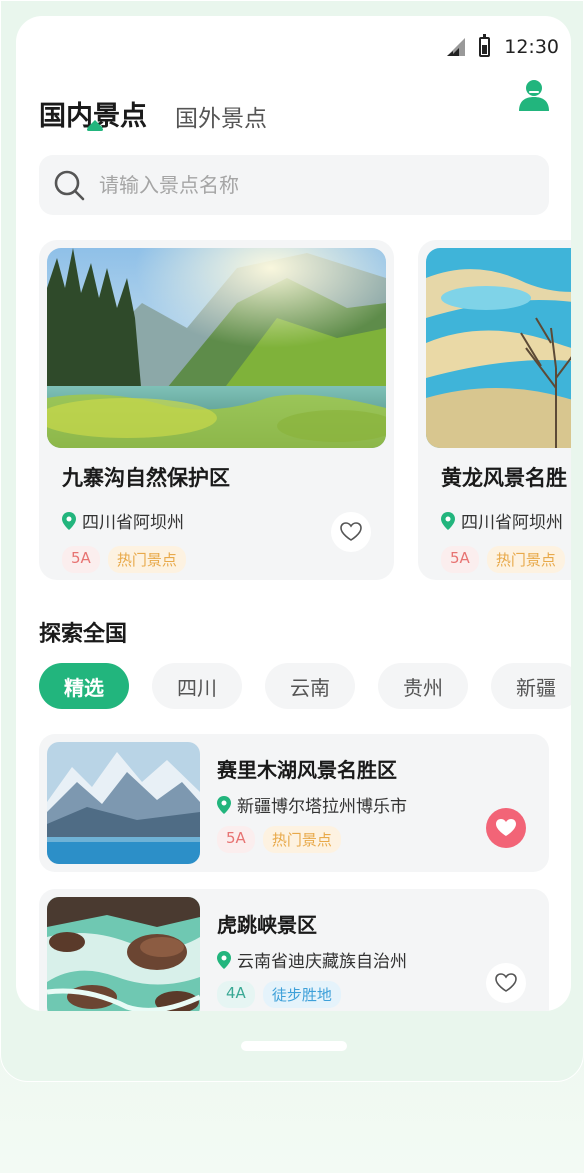 The width and height of the screenshot is (584, 1173). I want to click on featured-card-huanglong: 黄龙风景名胜 四川省阿坝州 5A 热门景点, so click(494, 410).